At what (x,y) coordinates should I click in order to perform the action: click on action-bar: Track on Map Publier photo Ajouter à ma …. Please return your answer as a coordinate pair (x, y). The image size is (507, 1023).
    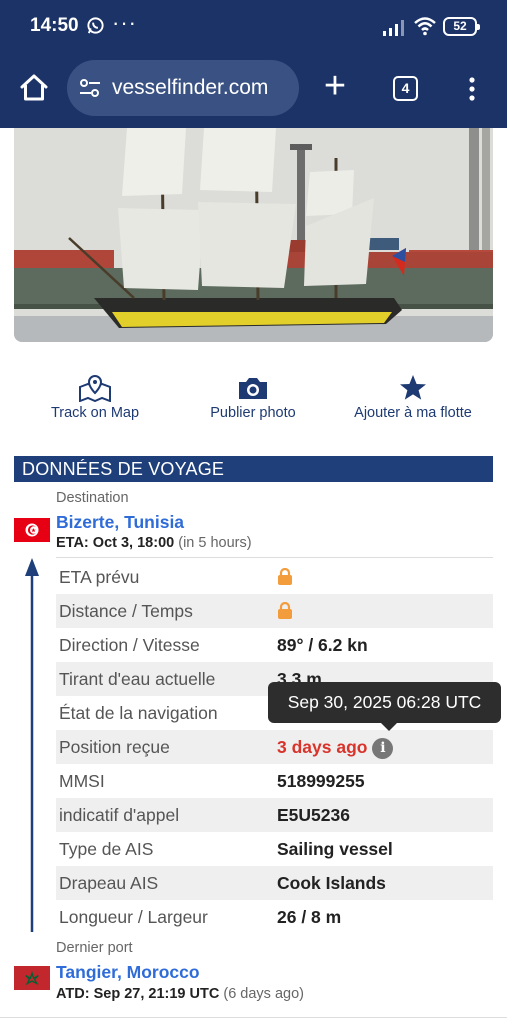
    Looking at the image, I should click on (253, 404).